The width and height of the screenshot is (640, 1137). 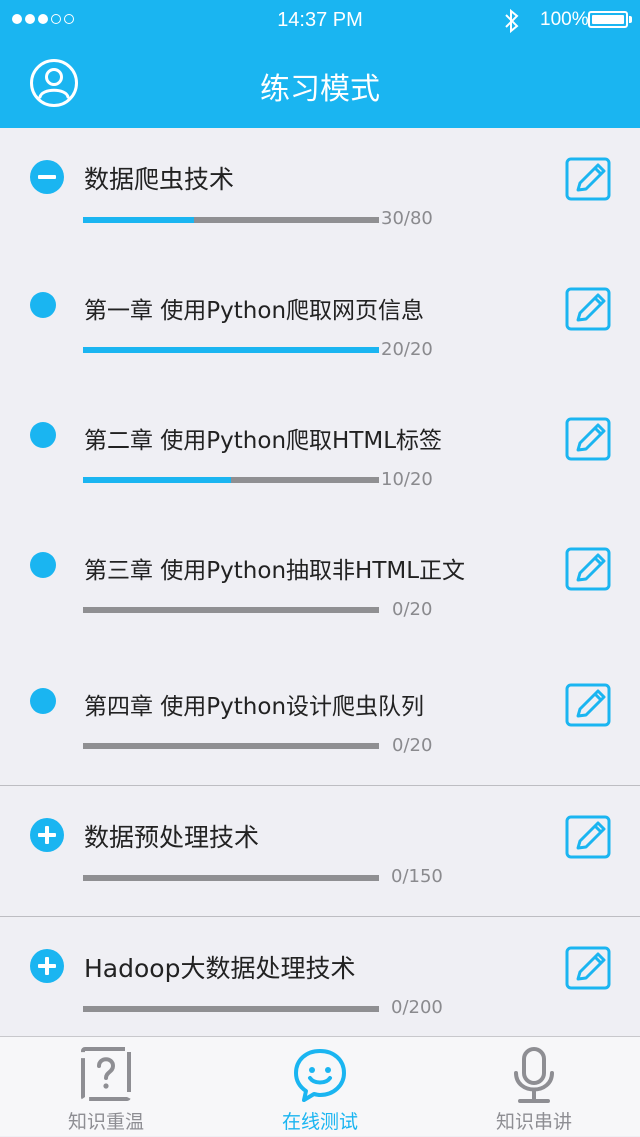 I want to click on smiley-chat-icon, so click(x=320, y=1075).